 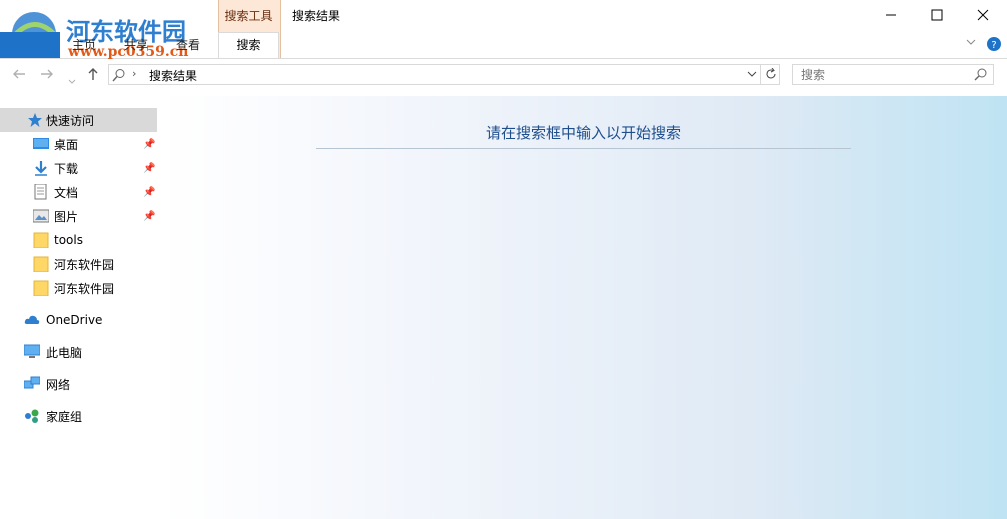 What do you see at coordinates (41, 168) in the screenshot?
I see `download-icon` at bounding box center [41, 168].